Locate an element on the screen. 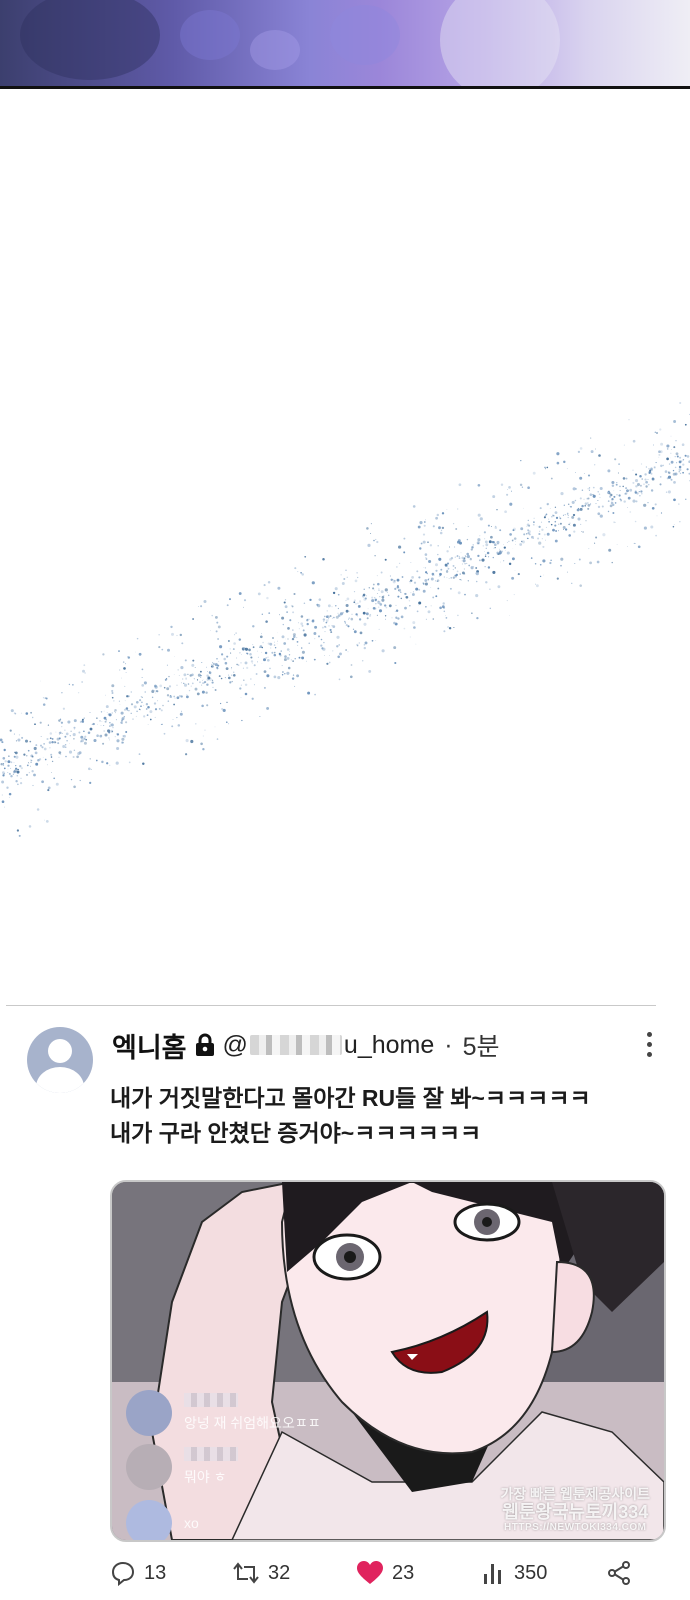 This screenshot has height=1600, width=690. share-icon is located at coordinates (619, 1573).